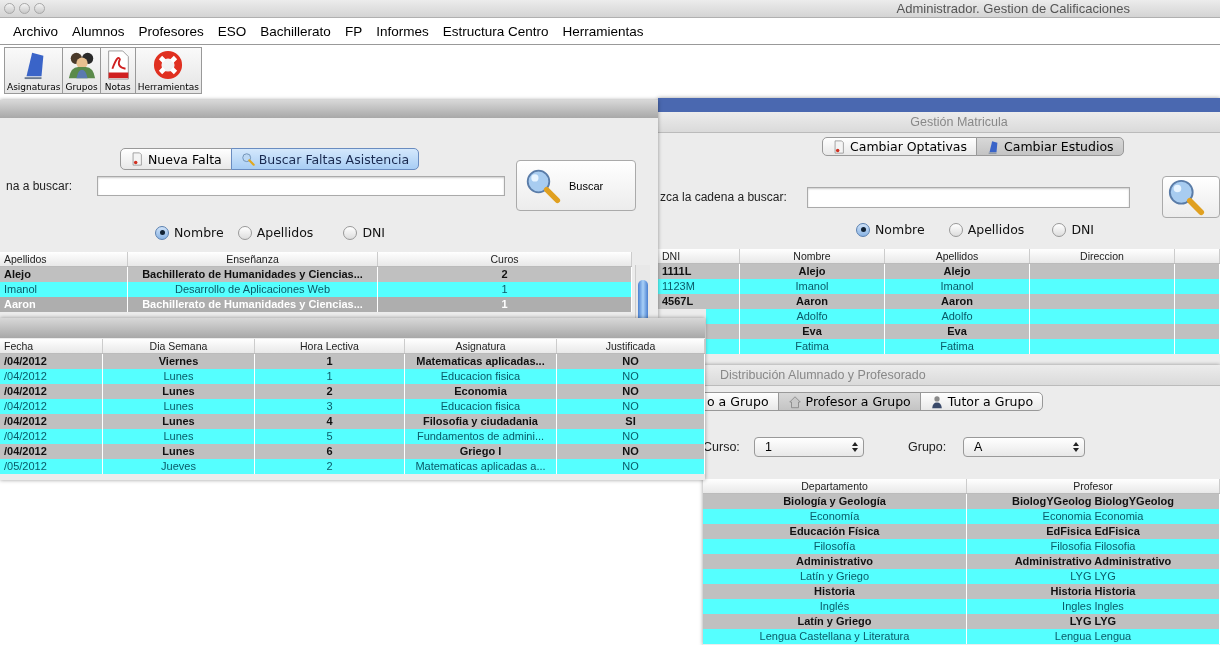  Describe the element at coordinates (1102, 256) in the screenshot. I see `column-header: Direccion` at that location.